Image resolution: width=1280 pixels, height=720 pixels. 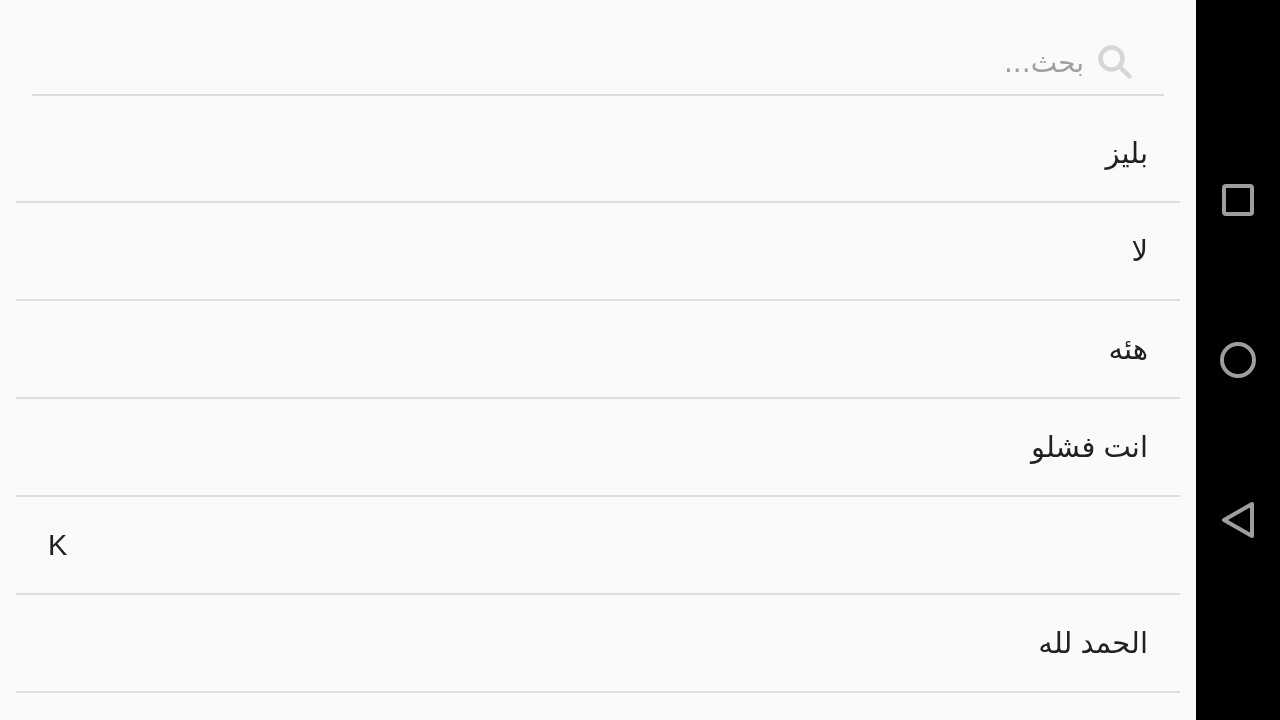 What do you see at coordinates (598, 154) in the screenshot?
I see `list-item: بليز` at bounding box center [598, 154].